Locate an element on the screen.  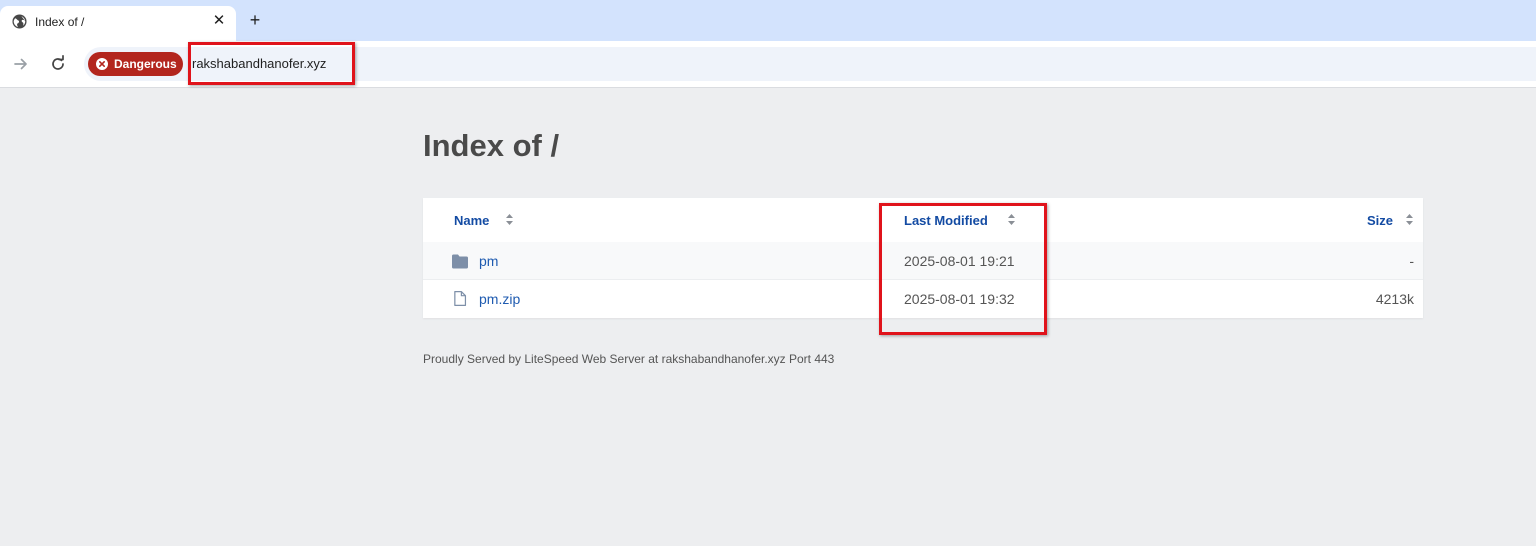
entry-link-pm-zip: pm.zip is located at coordinates (499, 299).